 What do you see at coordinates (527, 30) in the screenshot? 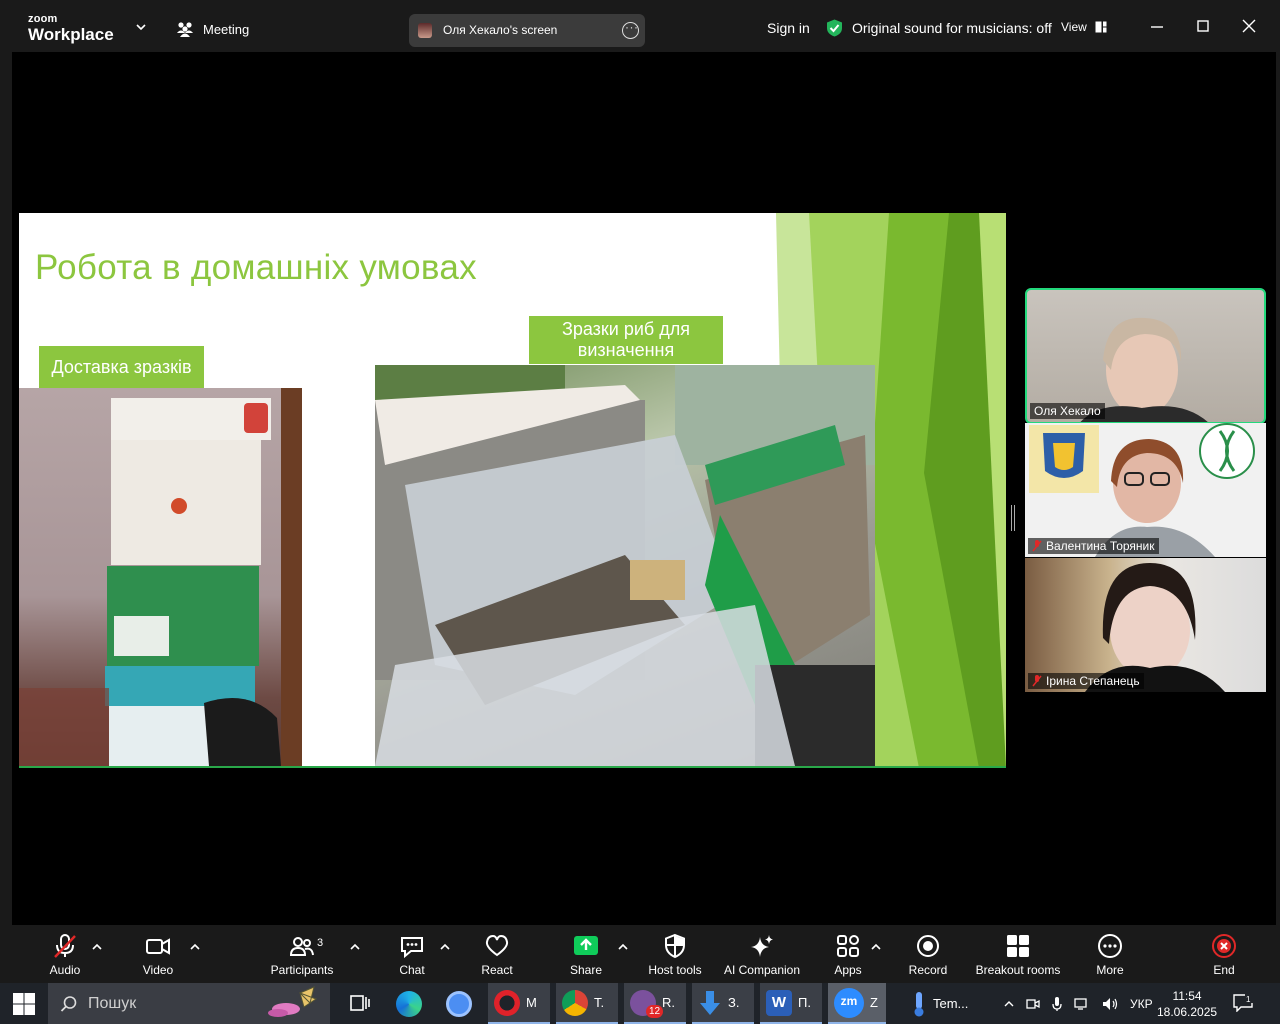
I see `screen-share-indicator: Оля Хекало's screen` at bounding box center [527, 30].